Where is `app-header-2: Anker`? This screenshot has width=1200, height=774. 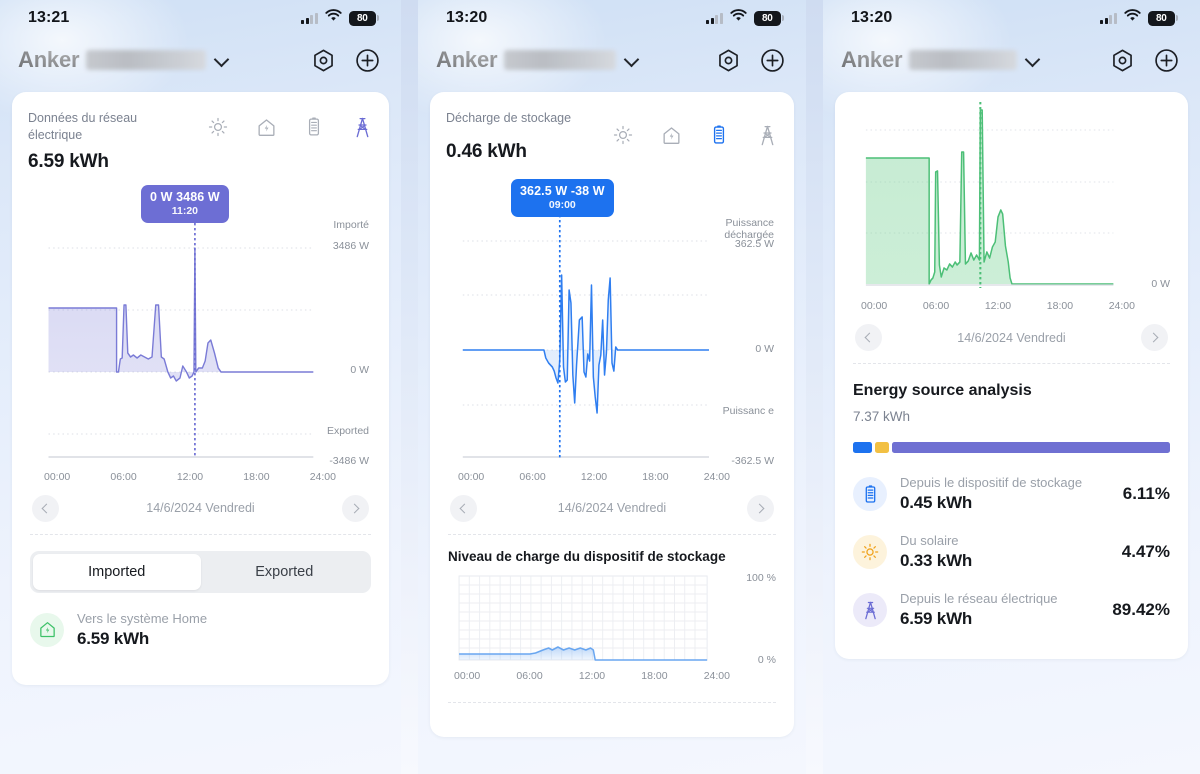
app-header-2: Anker is located at coordinates (612, 64).